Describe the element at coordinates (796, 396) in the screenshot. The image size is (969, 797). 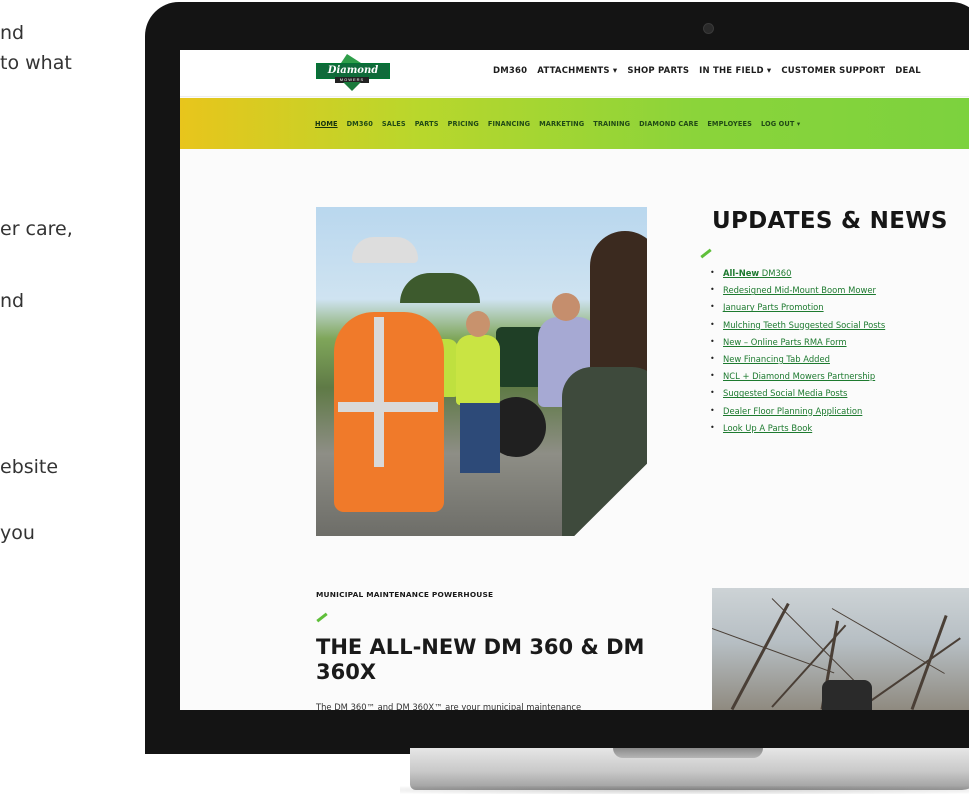
I see `news-item: Suggested Social Media Posts` at that location.